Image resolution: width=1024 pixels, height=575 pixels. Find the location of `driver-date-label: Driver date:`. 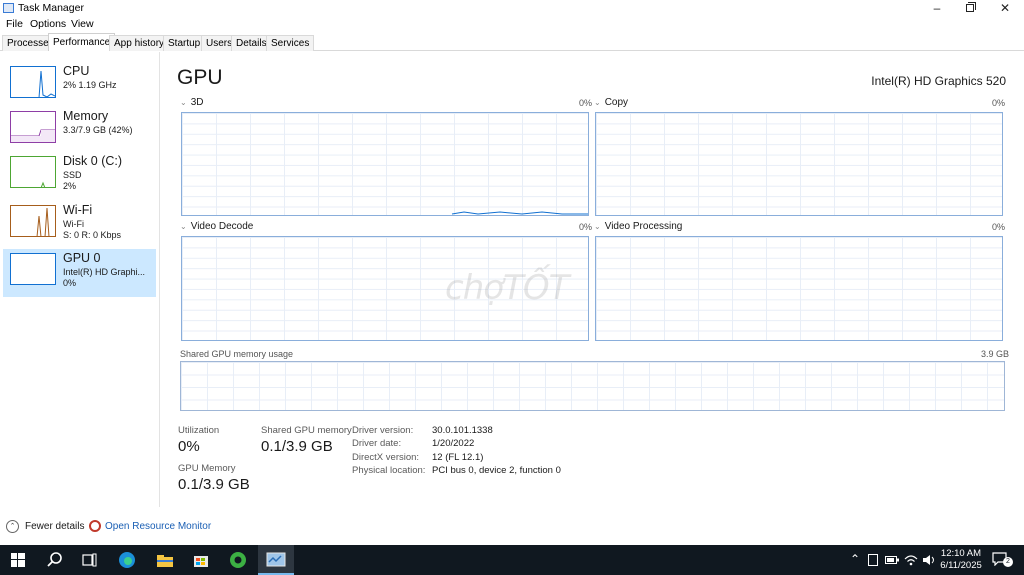

driver-date-label: Driver date: is located at coordinates (377, 443).